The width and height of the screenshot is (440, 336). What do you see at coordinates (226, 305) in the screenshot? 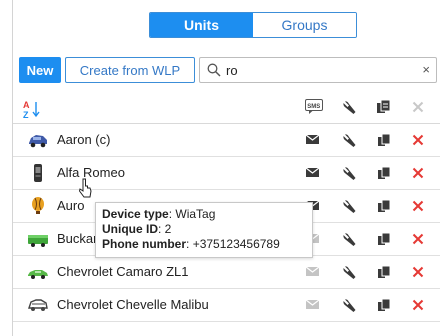
I see `unit-row: Chevrolet Chevelle Malibu` at bounding box center [226, 305].